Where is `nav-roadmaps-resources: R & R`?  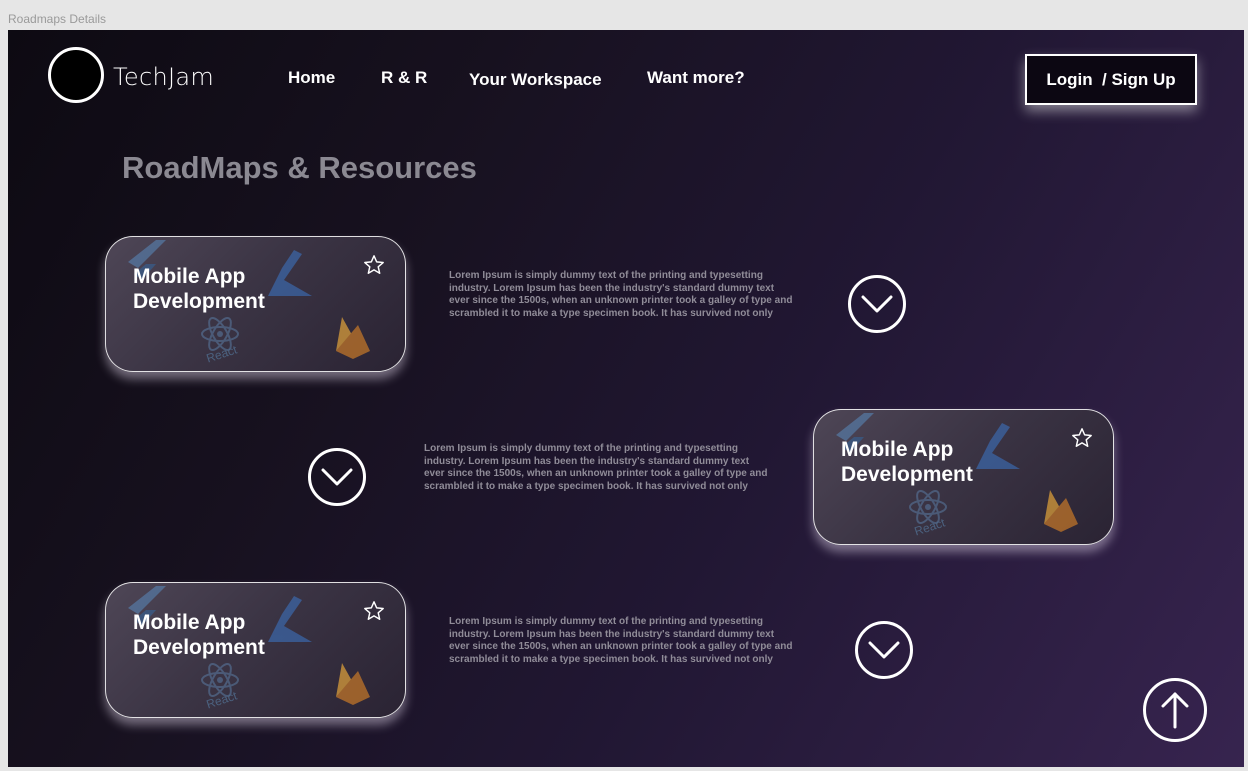
nav-roadmaps-resources: R & R is located at coordinates (404, 78).